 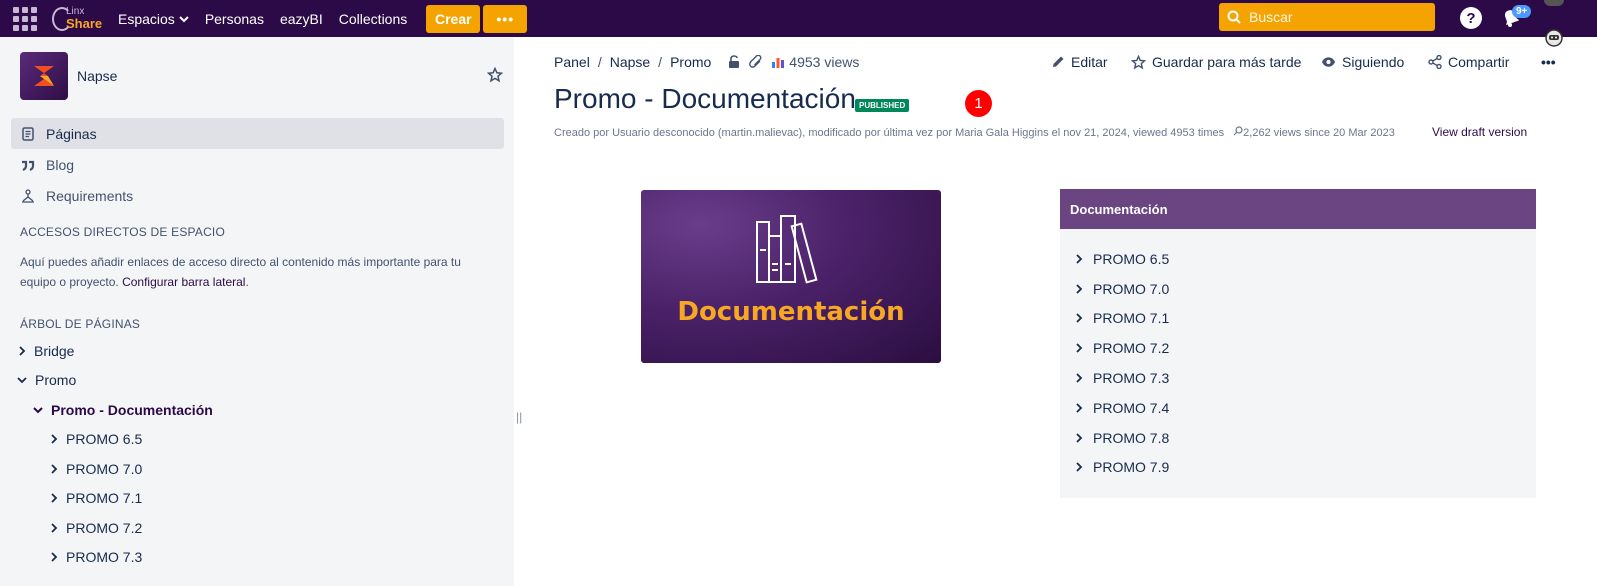 I want to click on sidebar-item-requirements: Requirements, so click(x=257, y=195).